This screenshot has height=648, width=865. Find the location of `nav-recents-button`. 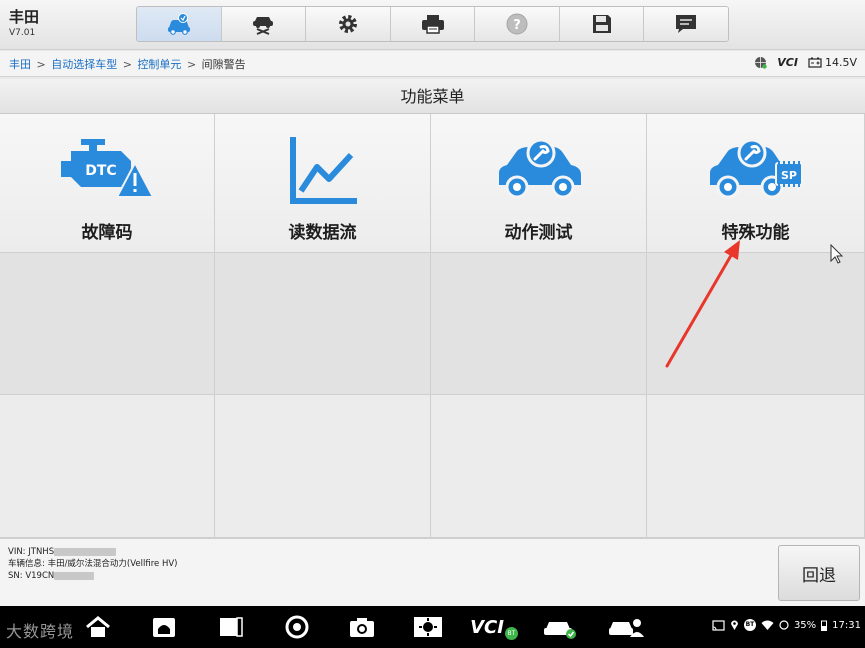

nav-recents-button is located at coordinates (231, 627).